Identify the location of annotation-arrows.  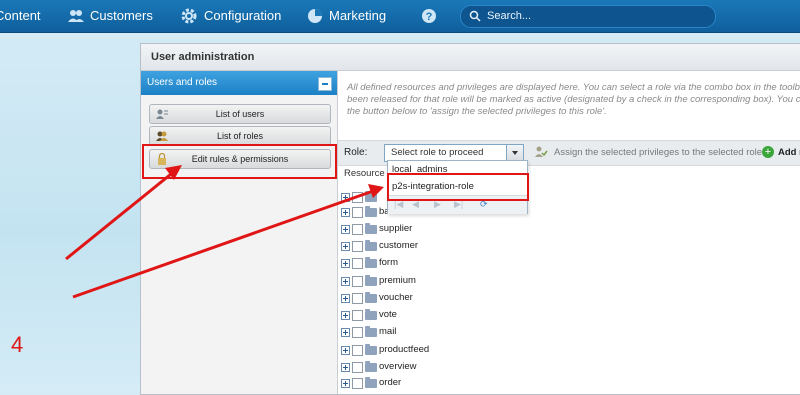
(224, 232).